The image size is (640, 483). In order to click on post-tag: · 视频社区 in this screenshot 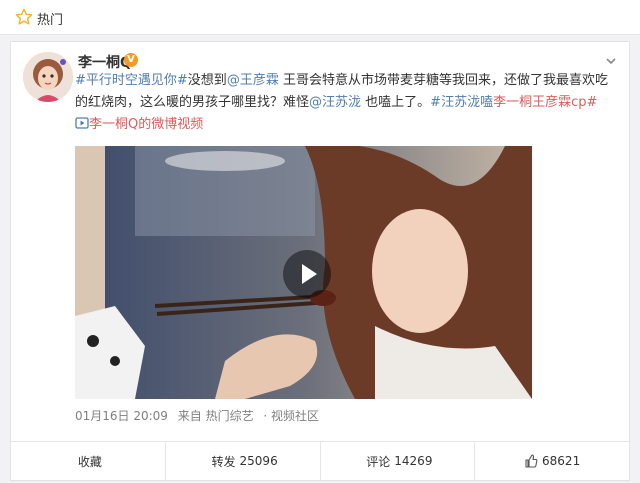, I will do `click(291, 416)`.